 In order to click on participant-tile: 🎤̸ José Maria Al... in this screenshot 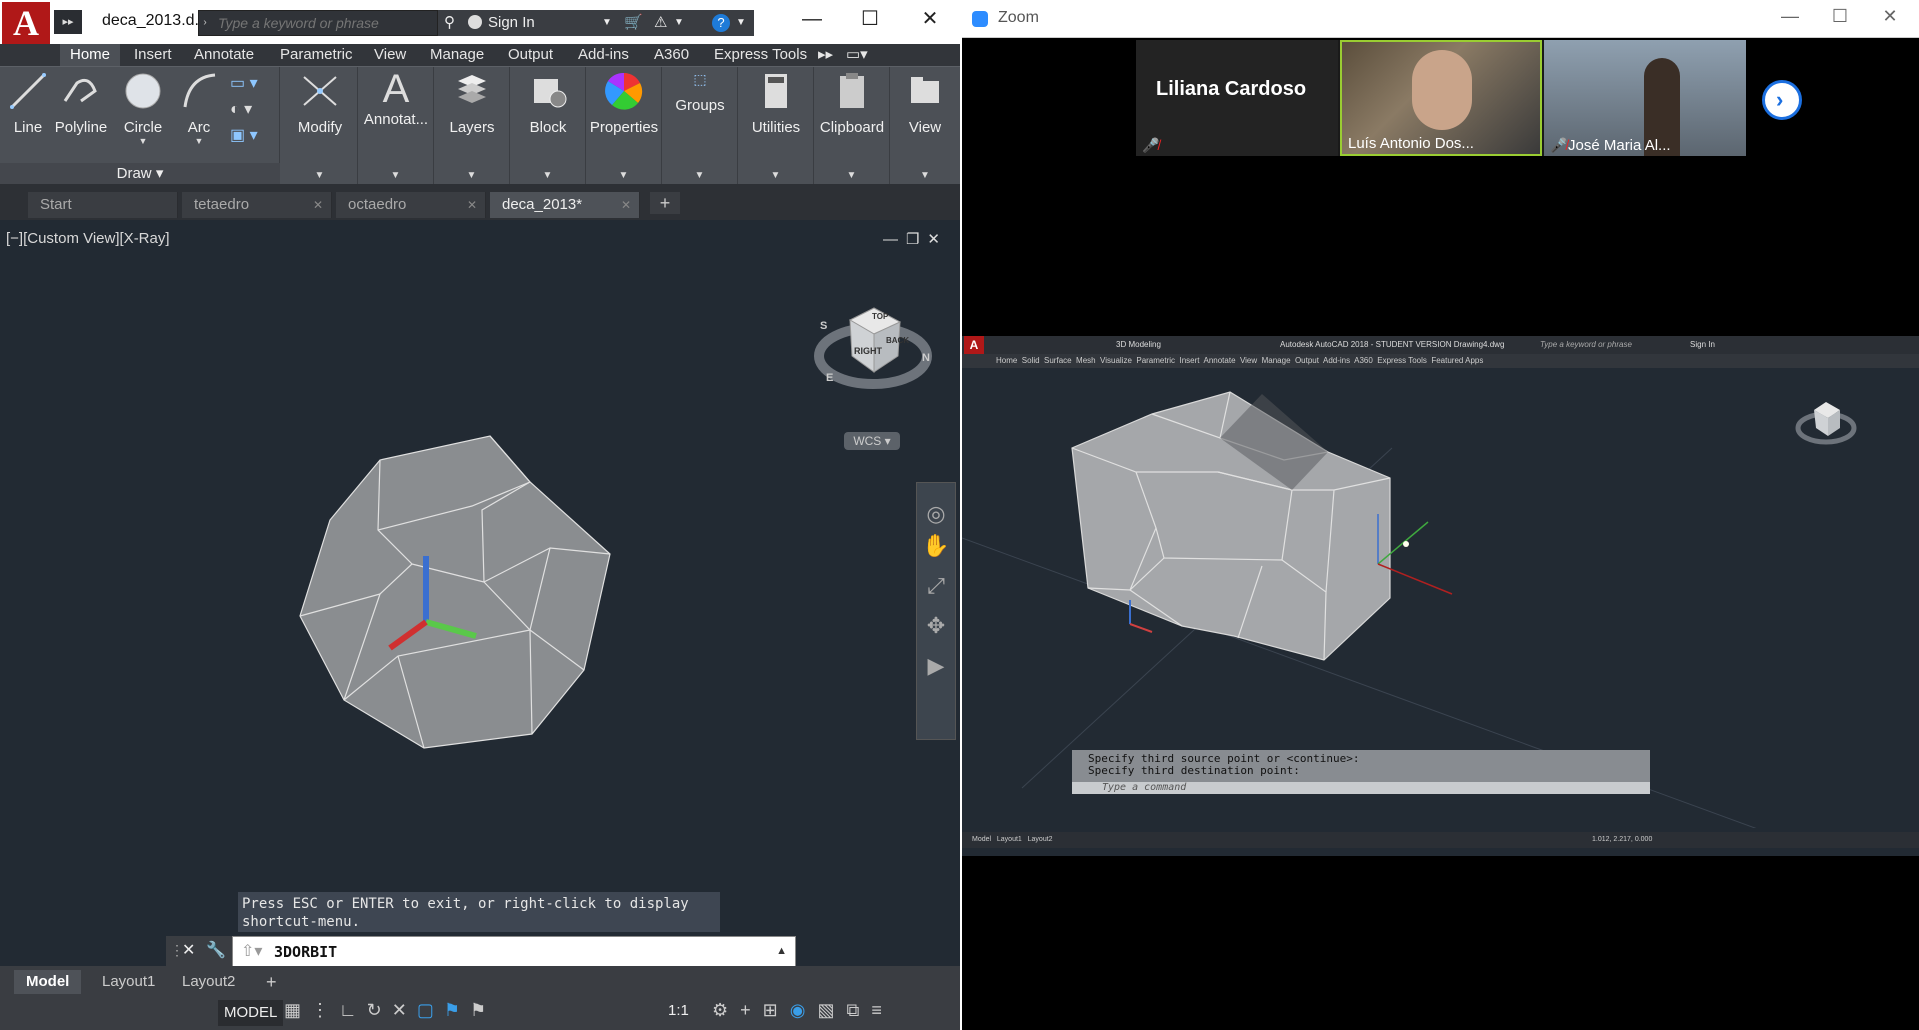, I will do `click(1645, 98)`.